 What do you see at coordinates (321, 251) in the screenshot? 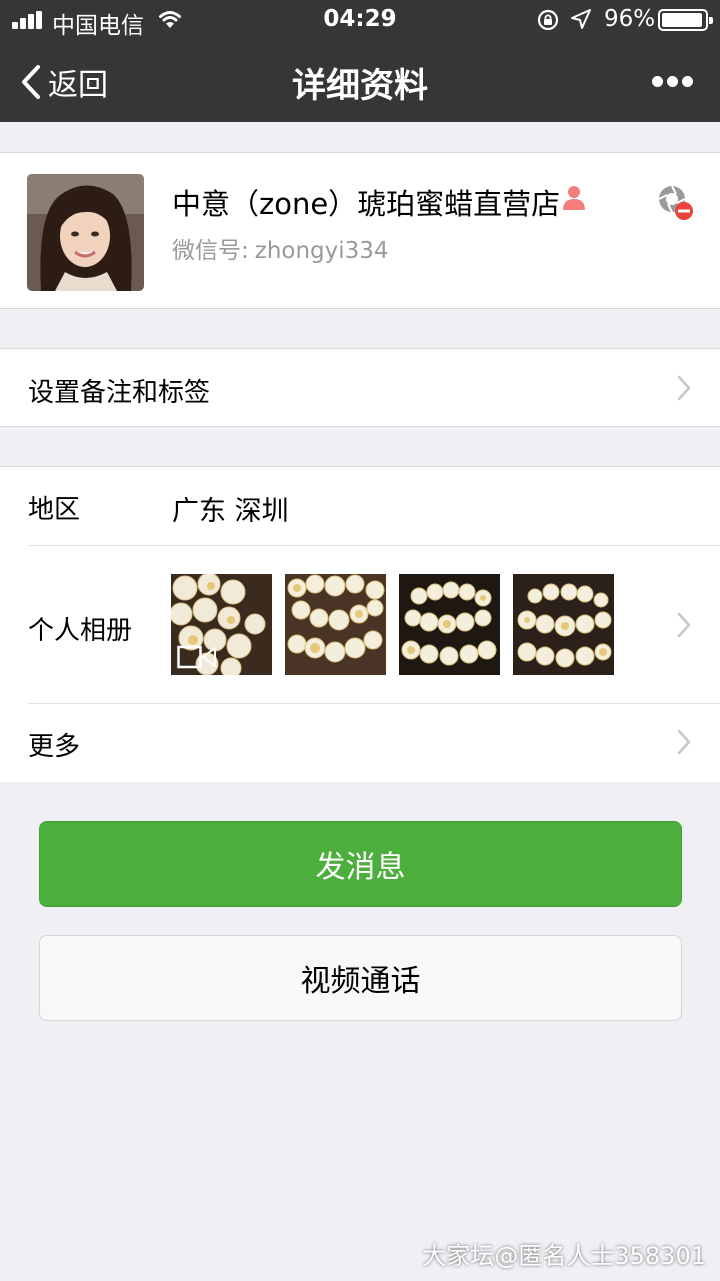
I see `wechat-id-value: zhongyi334` at bounding box center [321, 251].